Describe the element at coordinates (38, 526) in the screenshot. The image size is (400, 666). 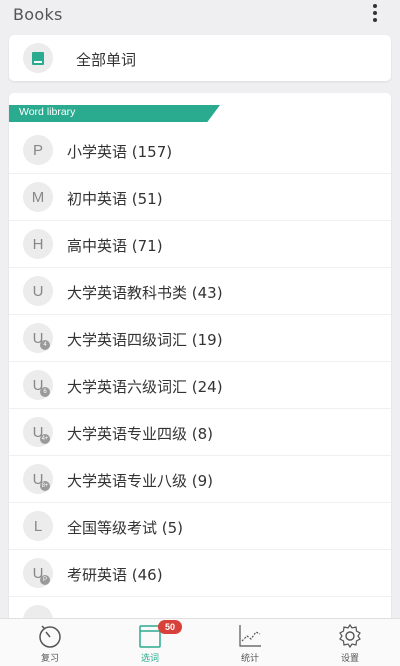
I see `letter-avatar: L` at that location.